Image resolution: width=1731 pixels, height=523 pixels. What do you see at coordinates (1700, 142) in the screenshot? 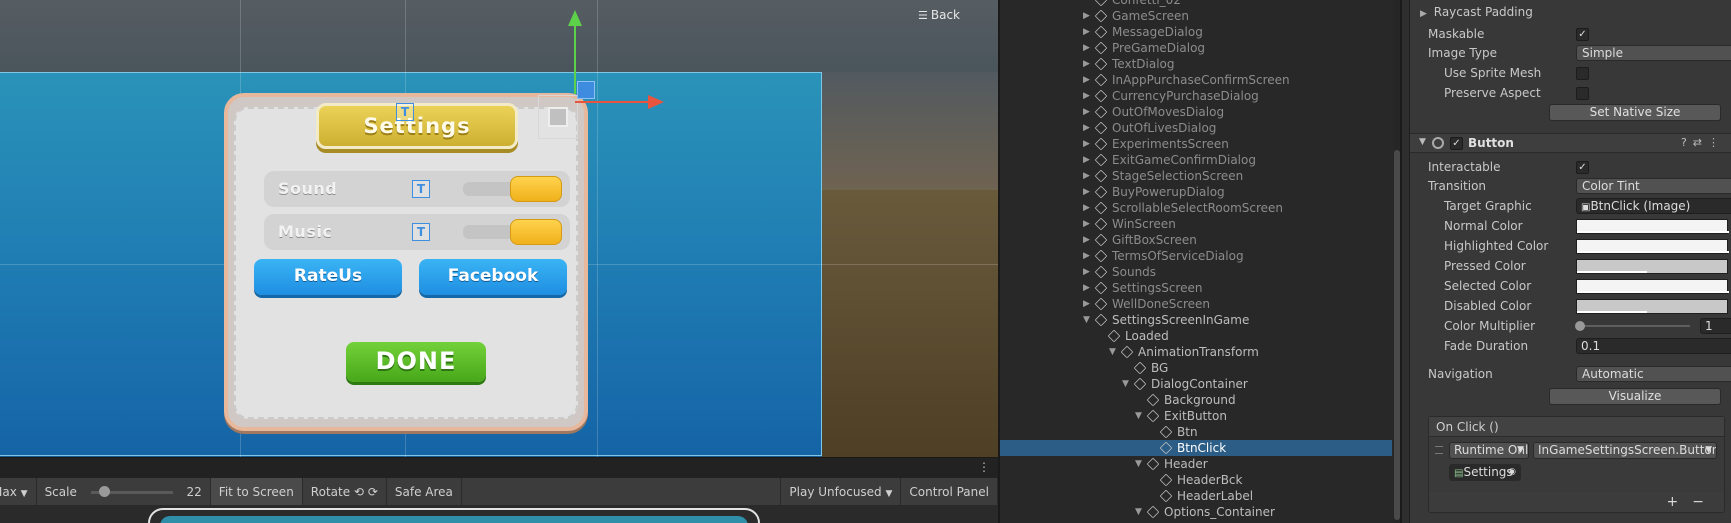
I see `preset-icon: ⇄` at bounding box center [1700, 142].